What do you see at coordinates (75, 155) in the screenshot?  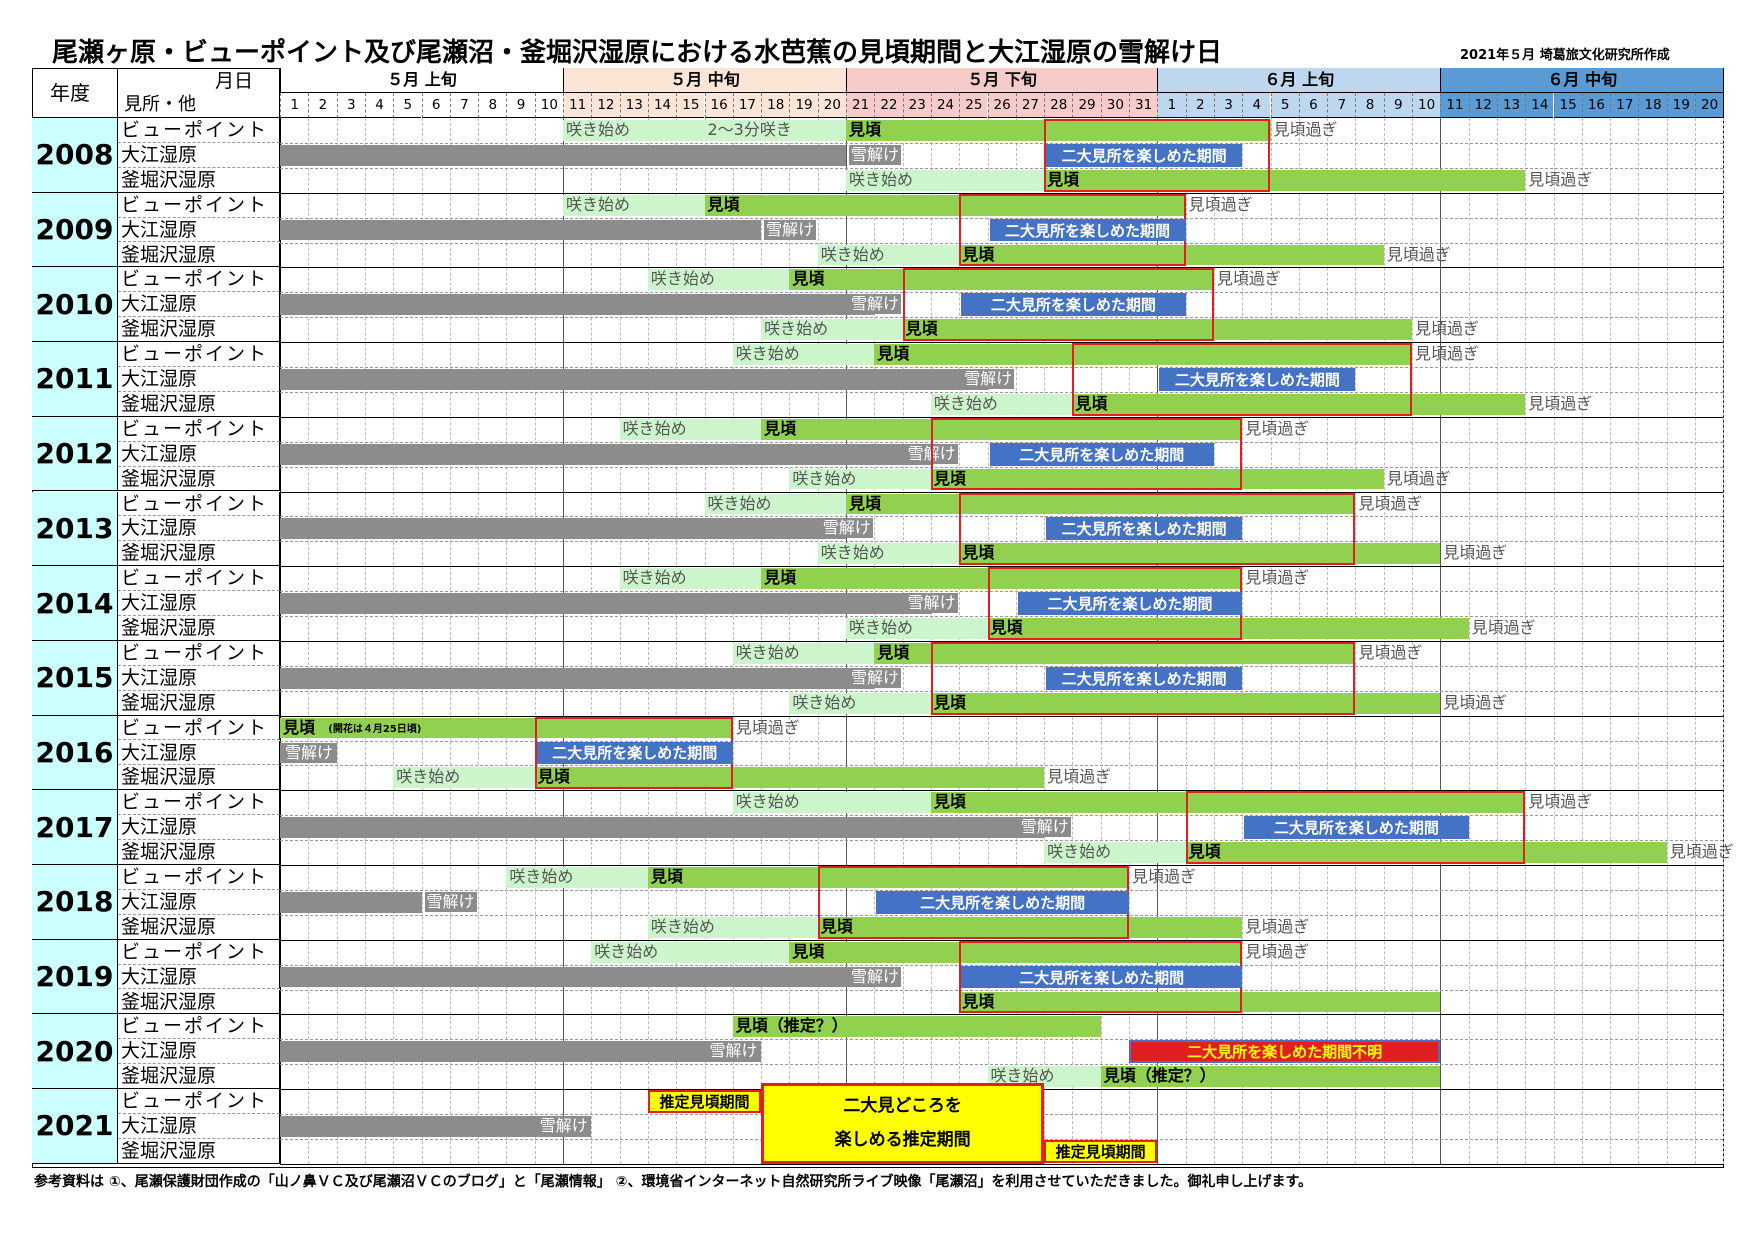 I see `year-cell: 2008` at bounding box center [75, 155].